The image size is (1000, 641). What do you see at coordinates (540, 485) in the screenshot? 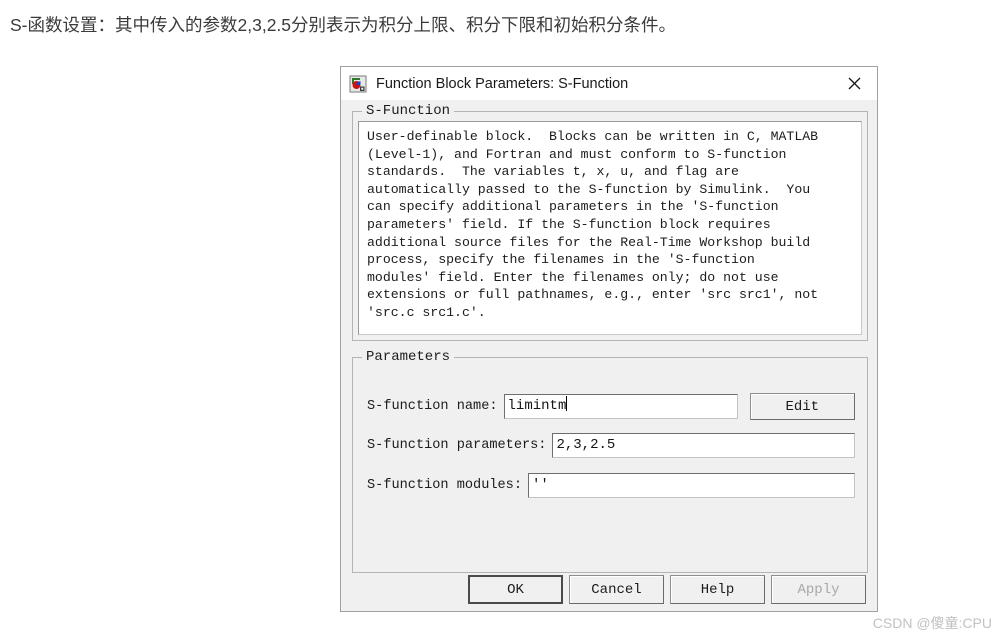
I see `sfunction-modules-value: ''` at bounding box center [540, 485].